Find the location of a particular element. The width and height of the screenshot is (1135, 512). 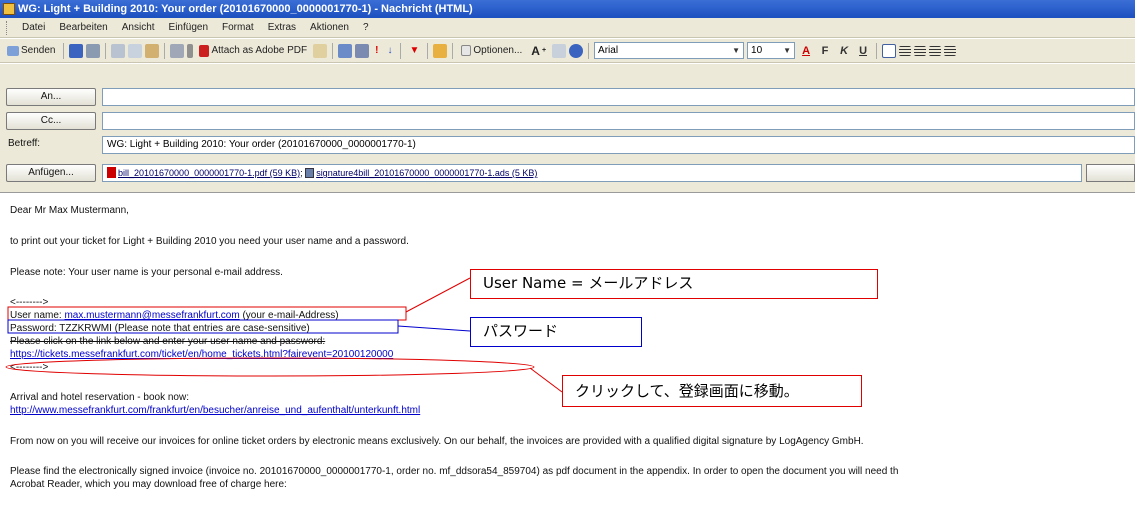

greeting: Dear Mr Max Mustermann, is located at coordinates (69, 210).